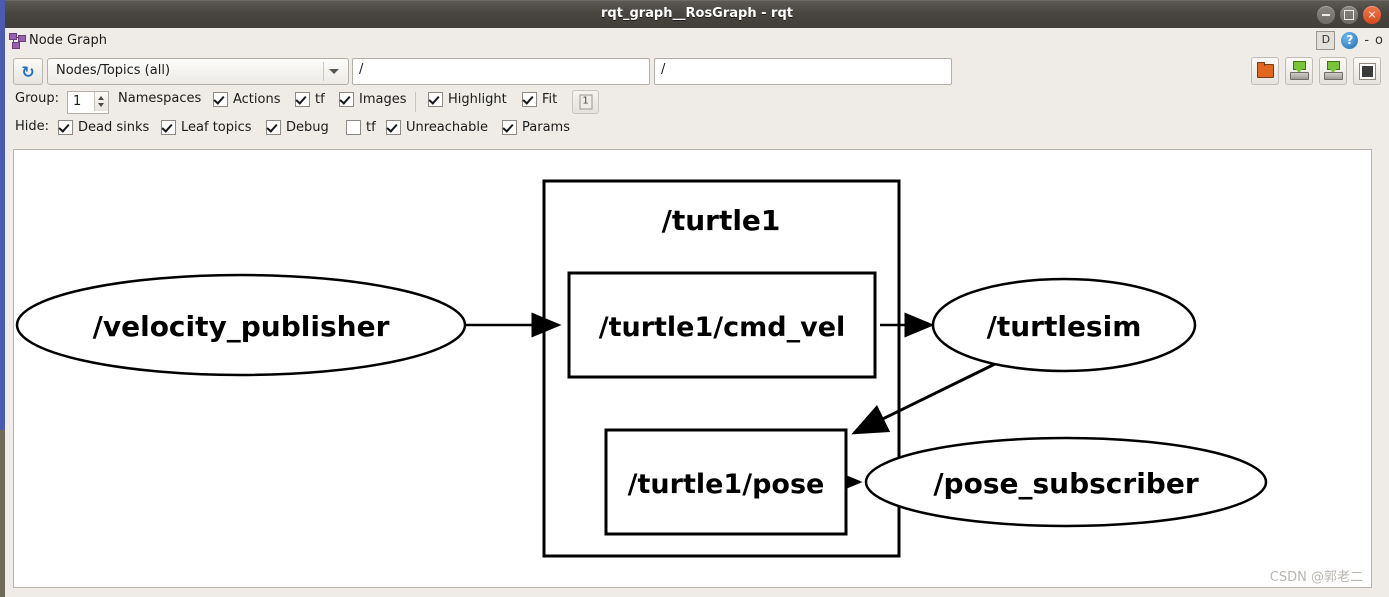  What do you see at coordinates (546, 127) in the screenshot?
I see `hide-params-label: Params` at bounding box center [546, 127].